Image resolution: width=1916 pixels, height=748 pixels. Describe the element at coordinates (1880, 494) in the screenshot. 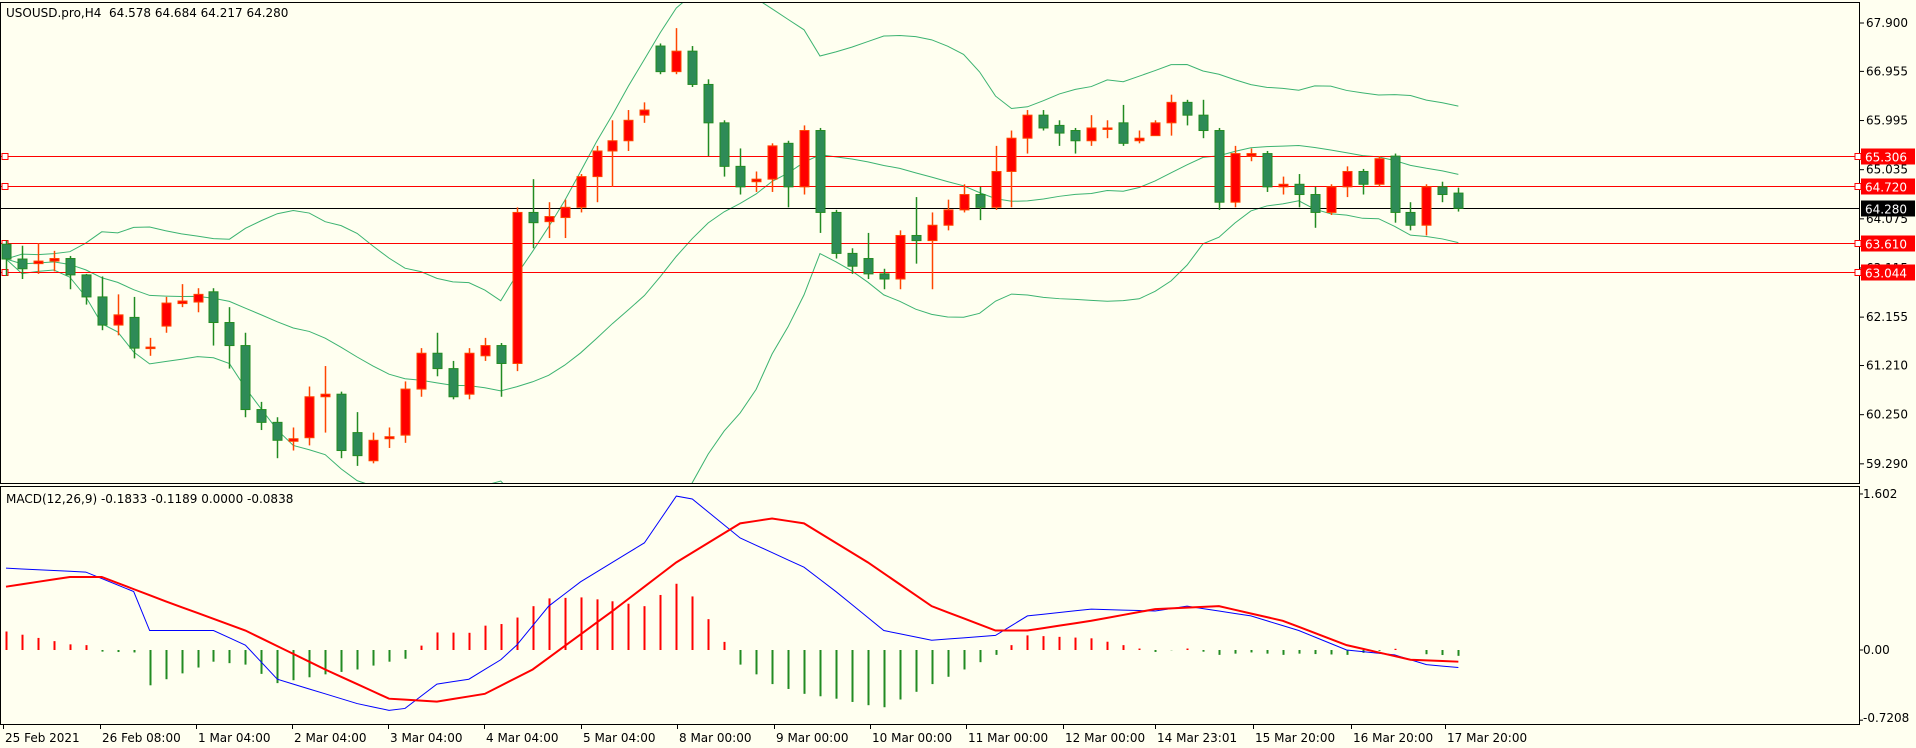

I see `macd-tick-label: 1.602` at that location.